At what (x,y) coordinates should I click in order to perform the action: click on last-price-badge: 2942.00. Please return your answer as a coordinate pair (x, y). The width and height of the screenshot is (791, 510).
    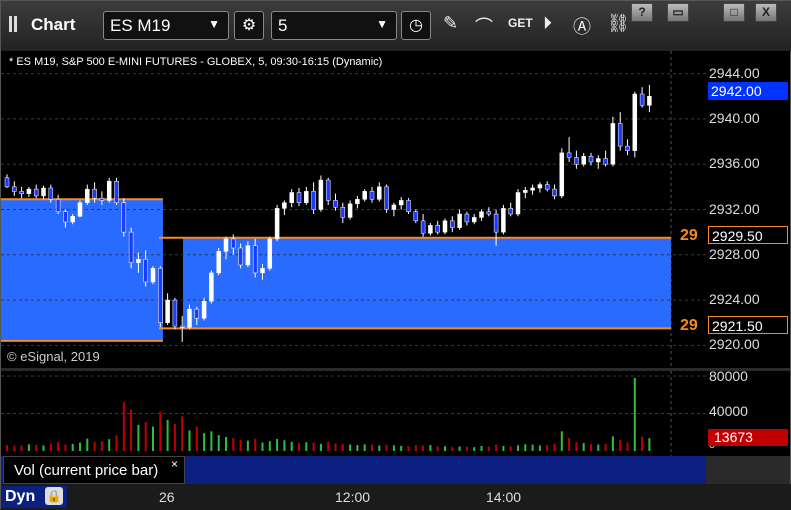
    Looking at the image, I should click on (748, 91).